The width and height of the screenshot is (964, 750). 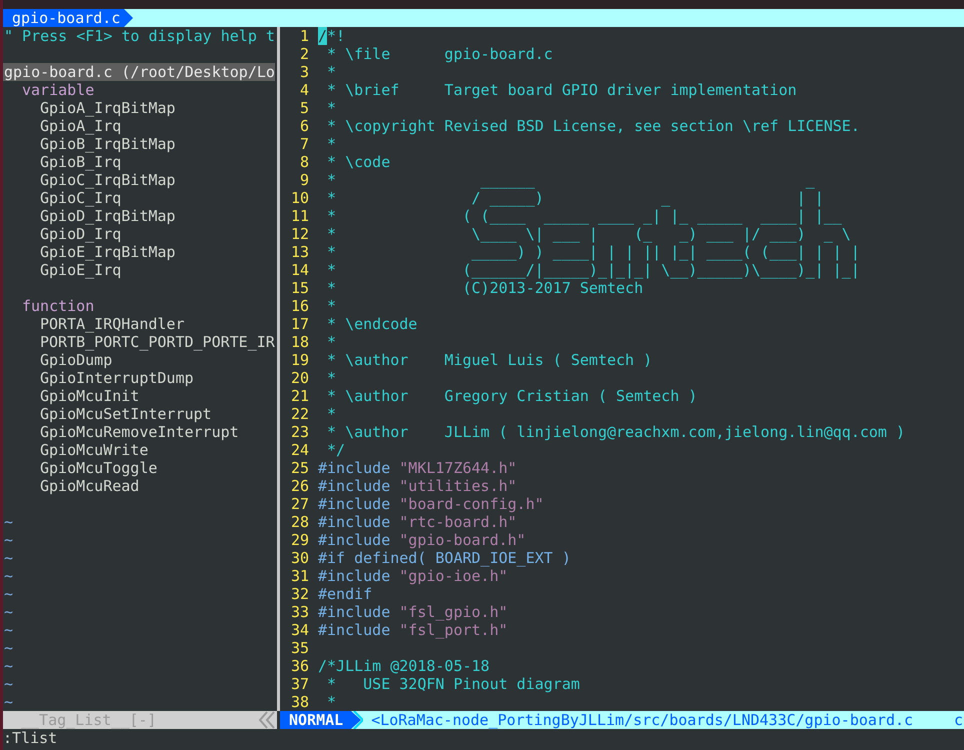 What do you see at coordinates (58, 90) in the screenshot?
I see `tag-group-label: variable` at bounding box center [58, 90].